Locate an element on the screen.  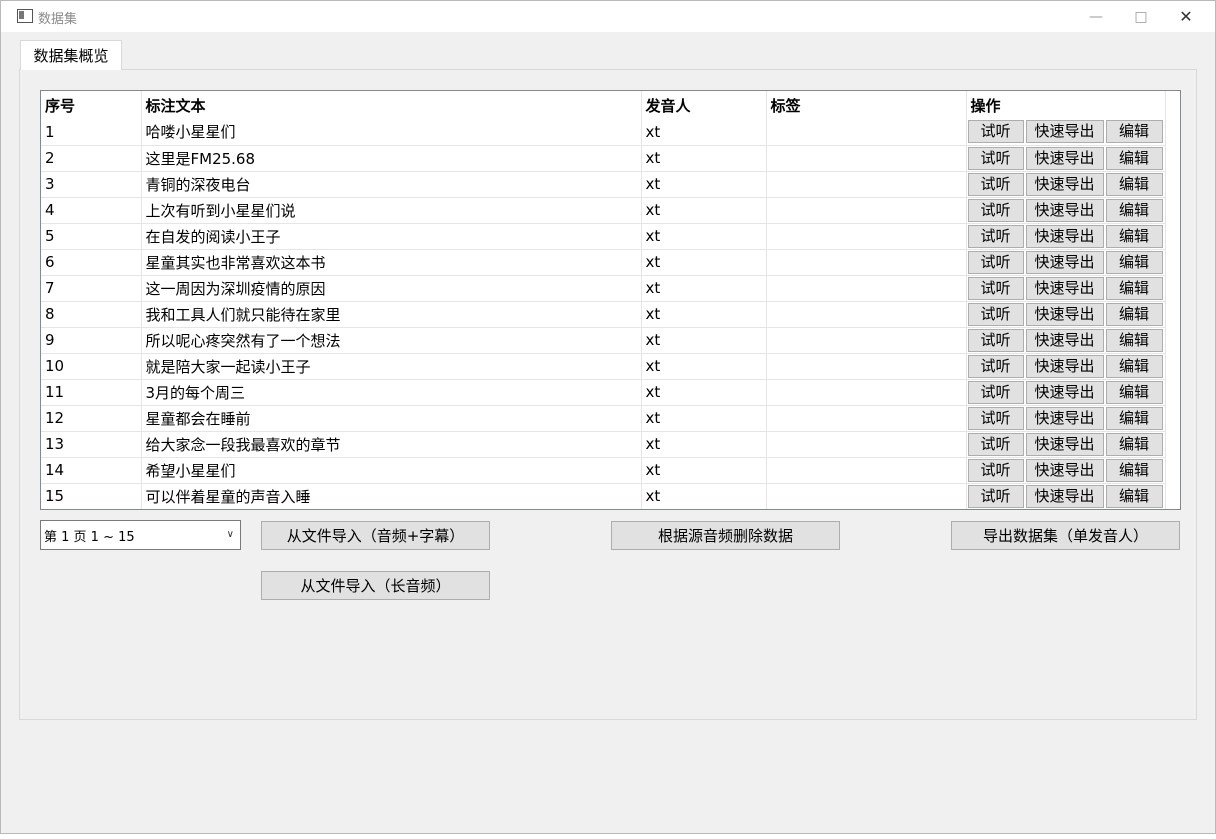
table-row: 14 希望小星星们 xt 试听 快速导出 编辑 is located at coordinates (603, 470).